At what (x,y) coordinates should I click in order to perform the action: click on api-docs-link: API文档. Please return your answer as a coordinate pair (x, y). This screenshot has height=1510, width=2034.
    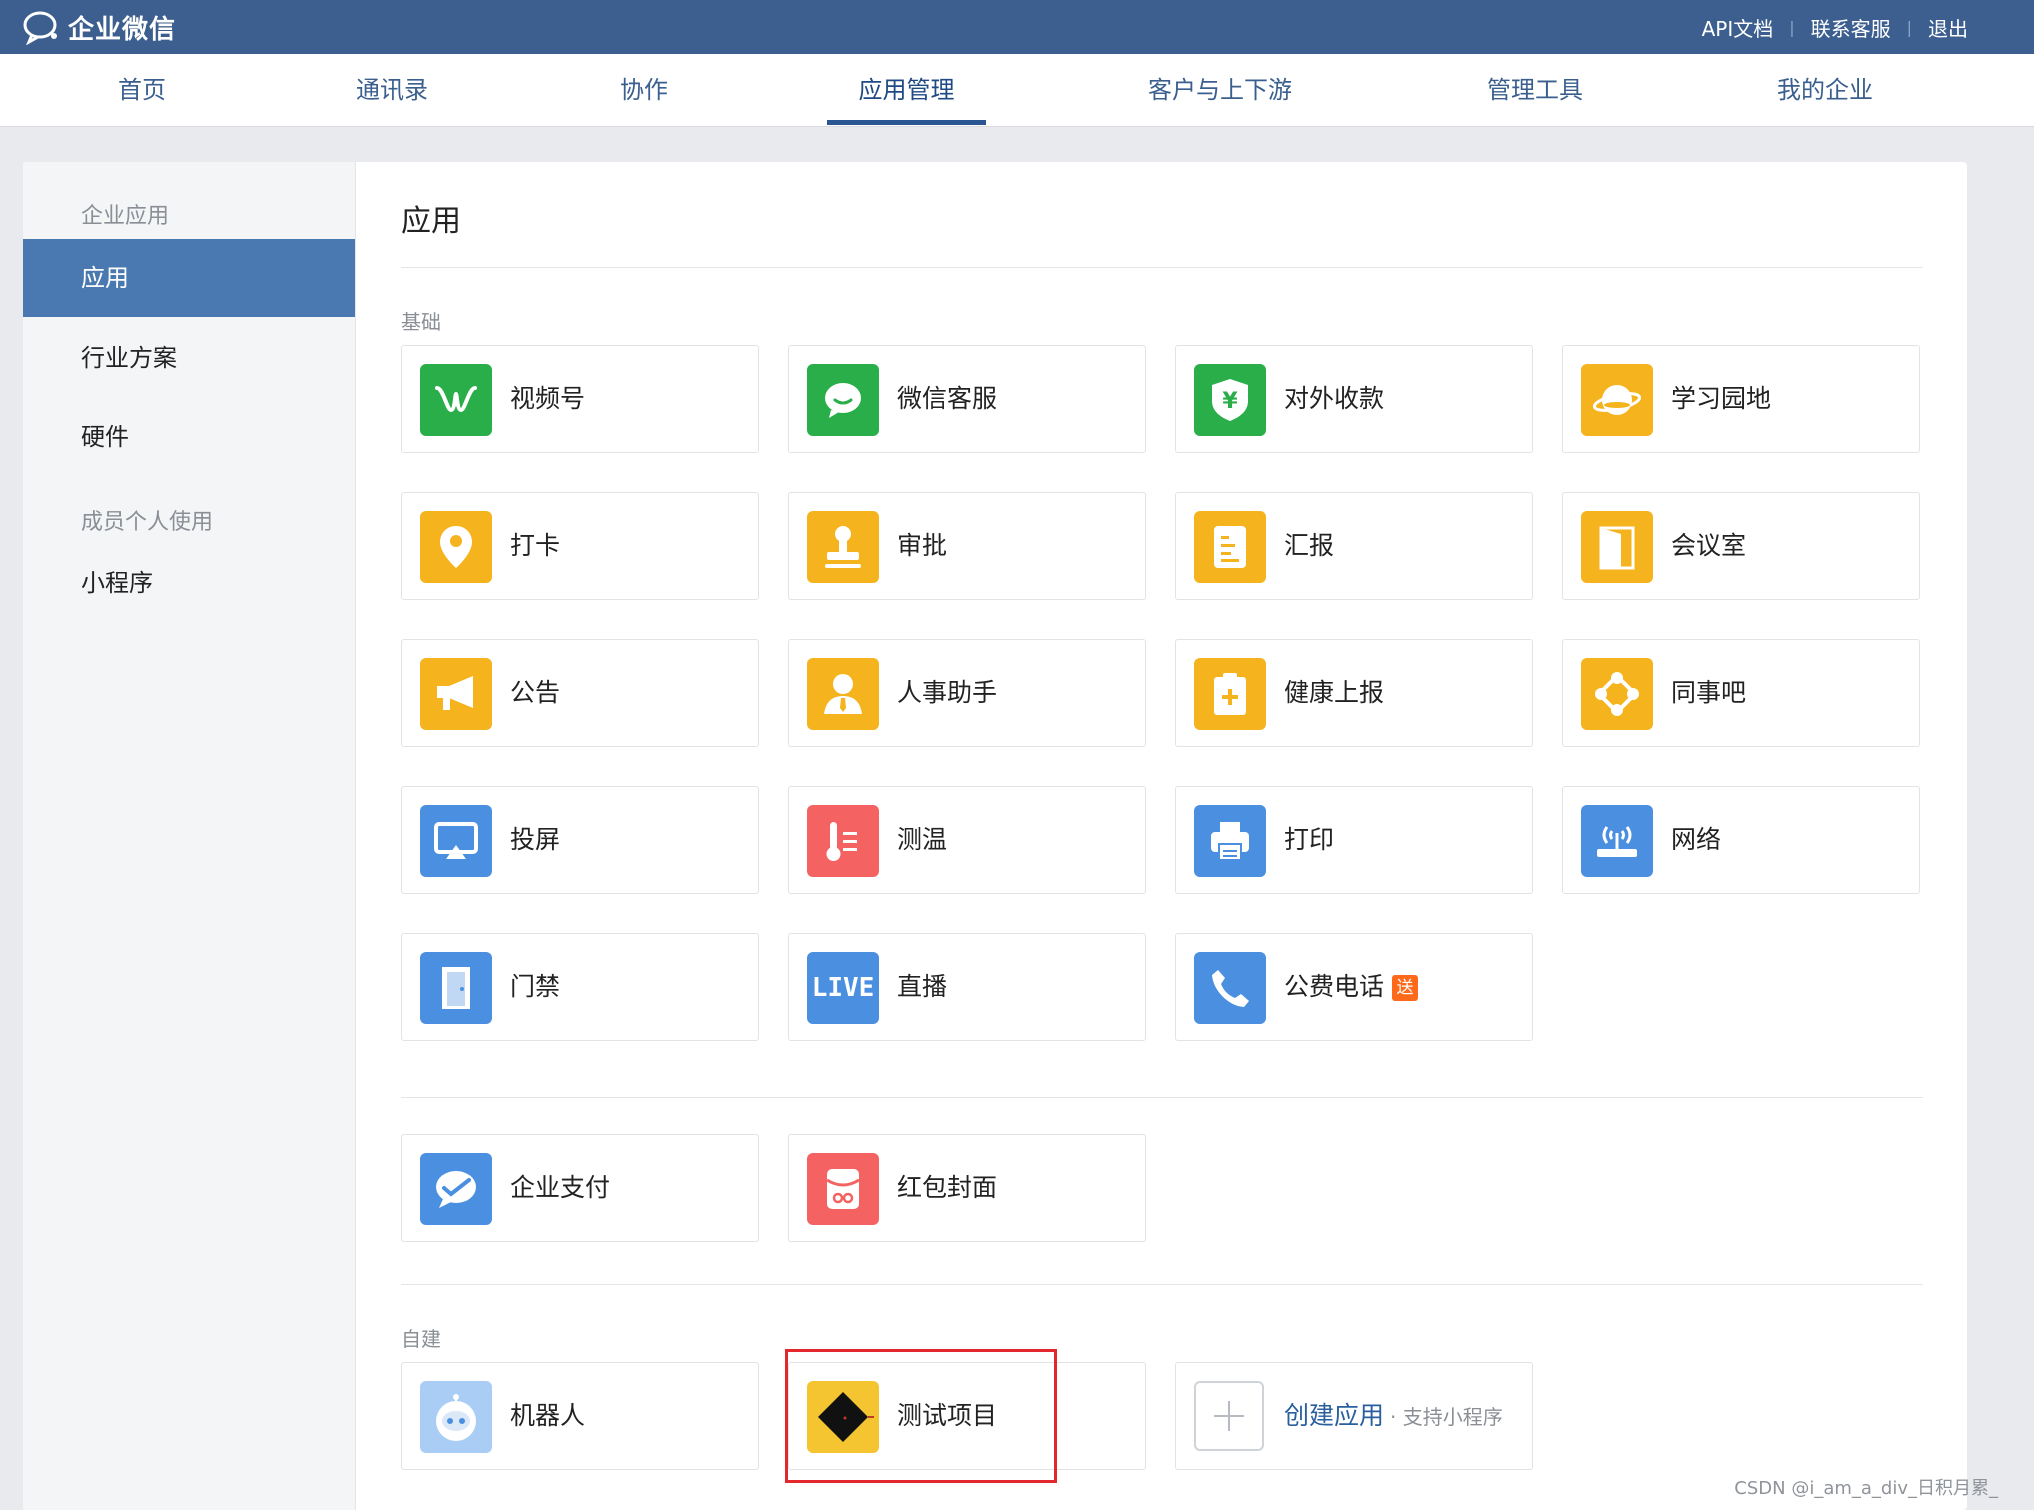
    Looking at the image, I should click on (1738, 27).